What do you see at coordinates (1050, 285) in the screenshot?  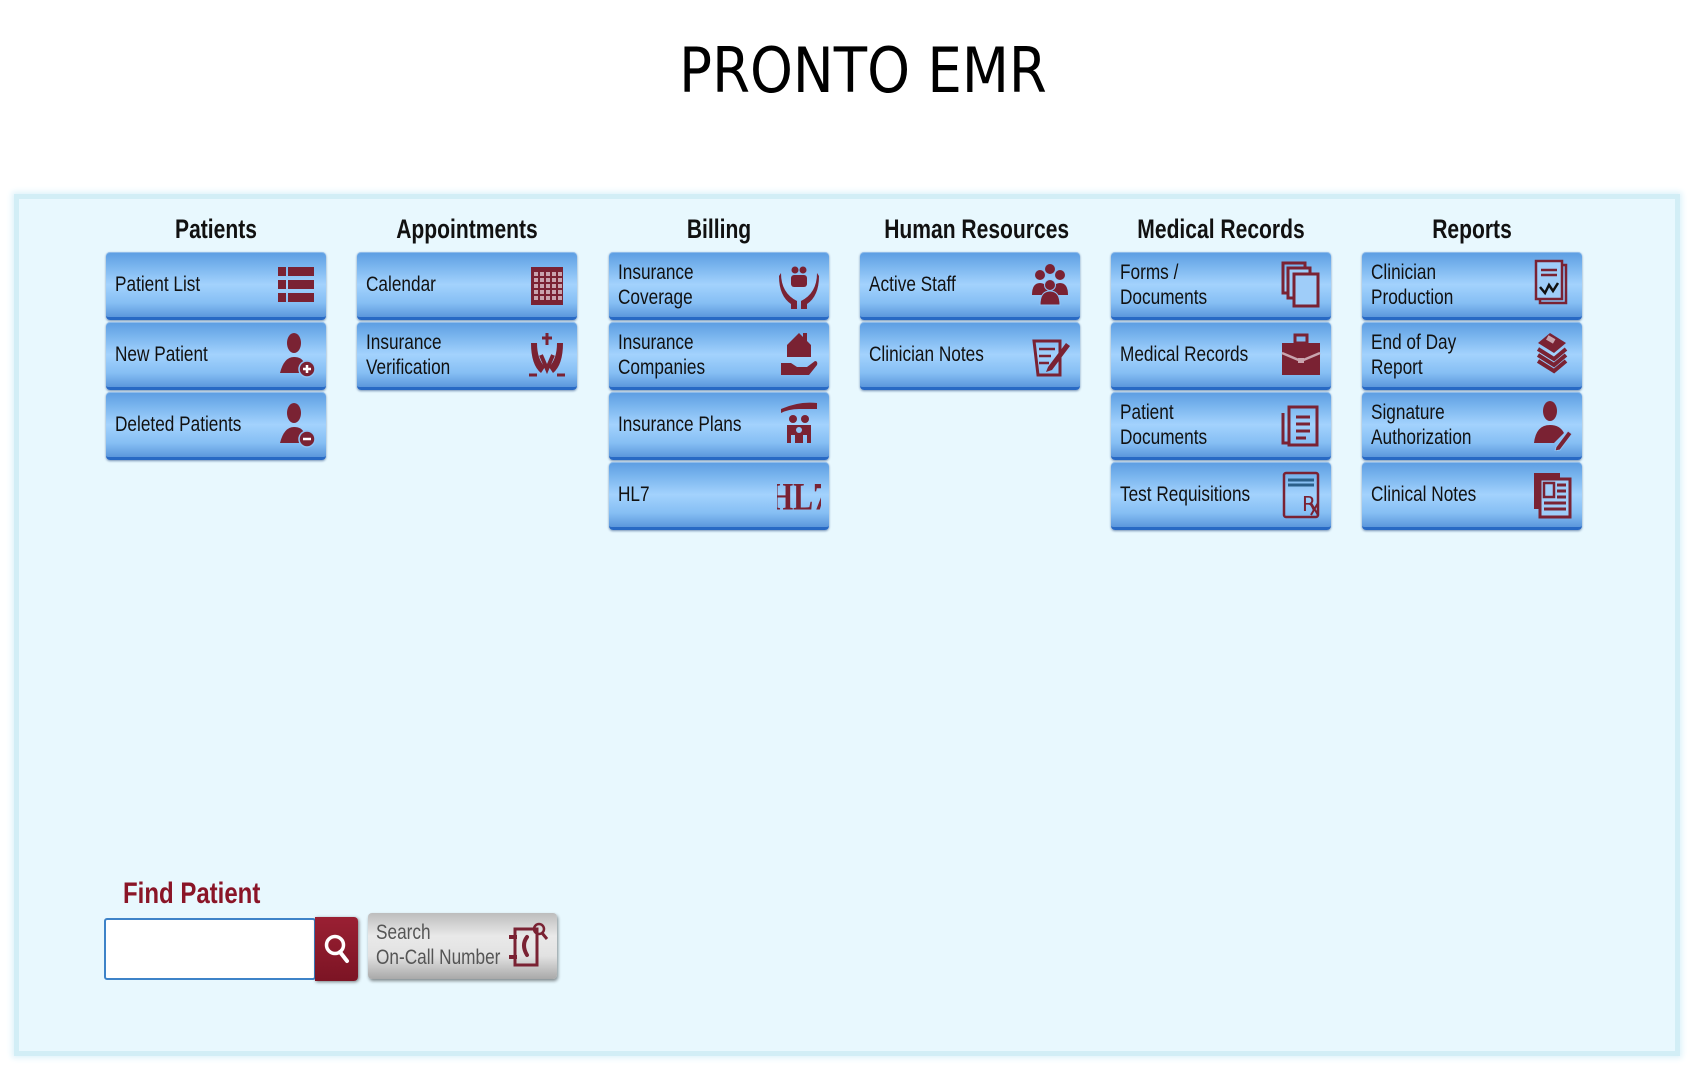 I see `group-icon` at bounding box center [1050, 285].